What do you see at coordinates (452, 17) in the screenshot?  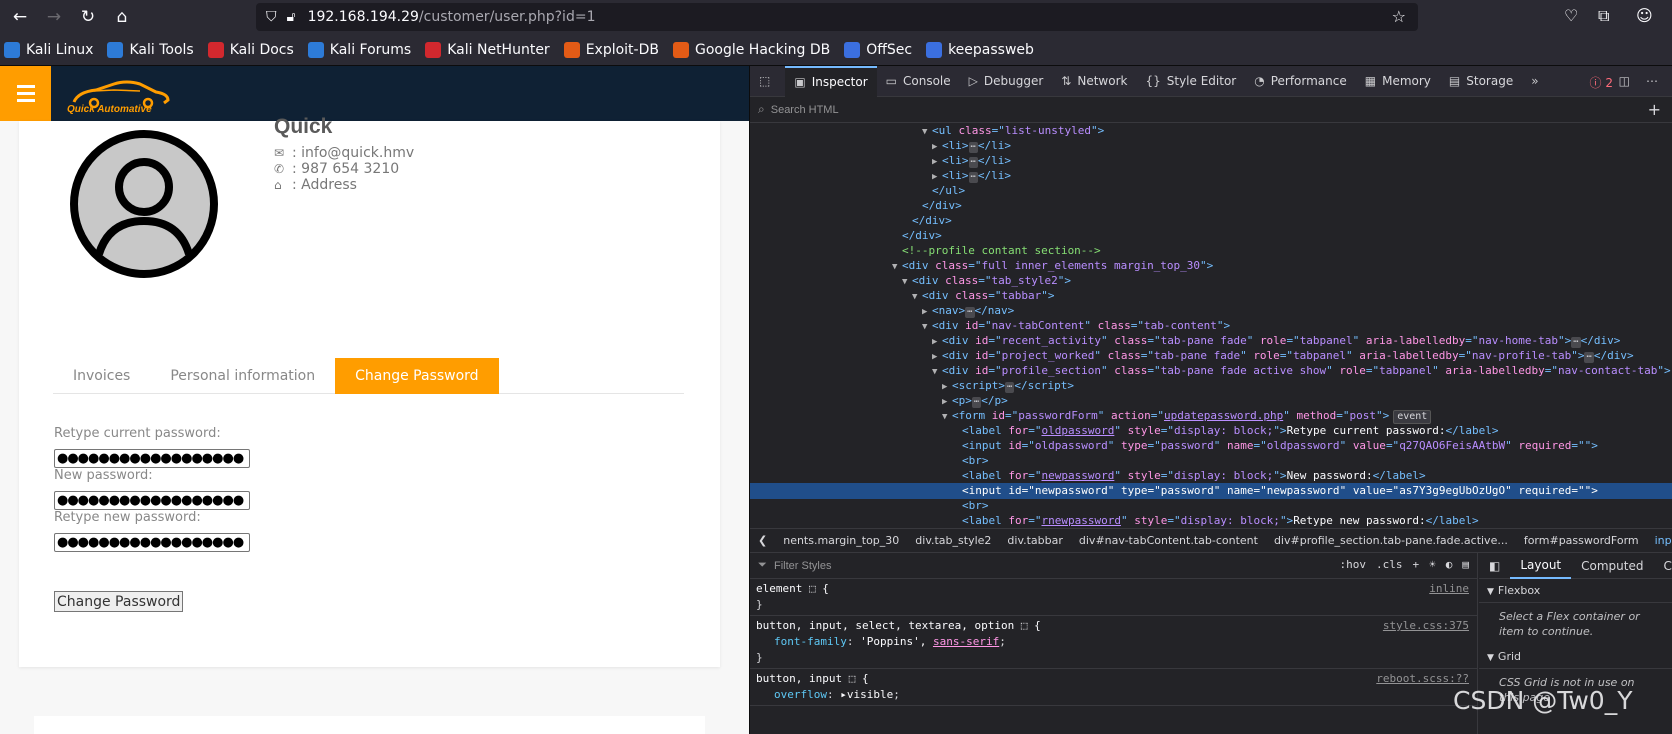 I see `url-text: 192.168.194.29/customer/user.php?id=1` at bounding box center [452, 17].